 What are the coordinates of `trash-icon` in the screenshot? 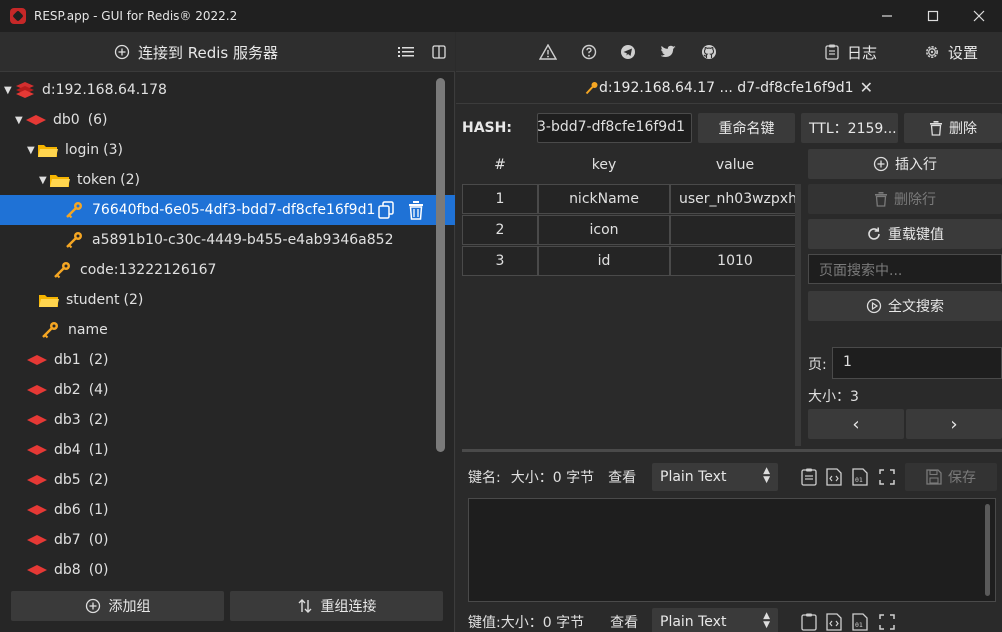 It's located at (416, 210).